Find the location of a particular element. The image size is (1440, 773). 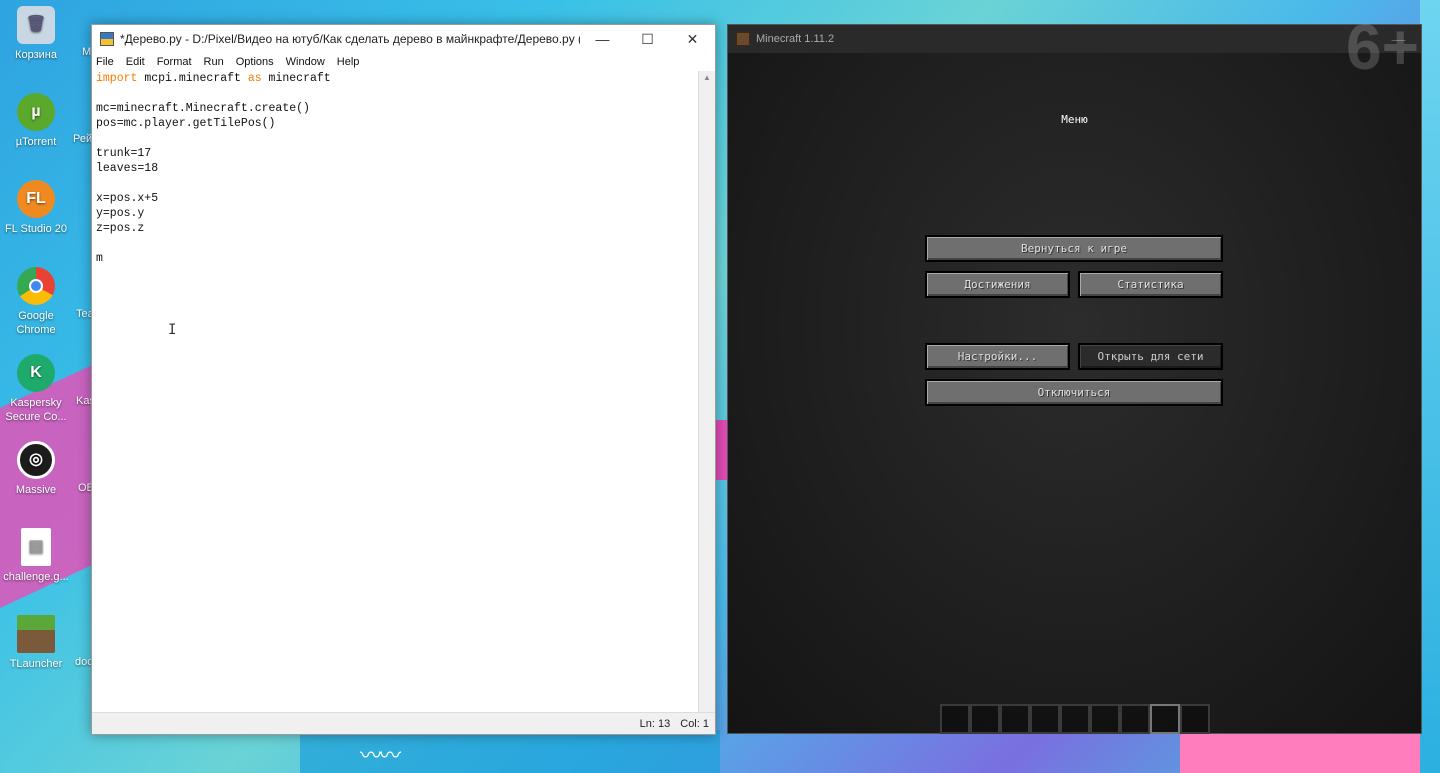

achievements-button: Достижения is located at coordinates (997, 284).